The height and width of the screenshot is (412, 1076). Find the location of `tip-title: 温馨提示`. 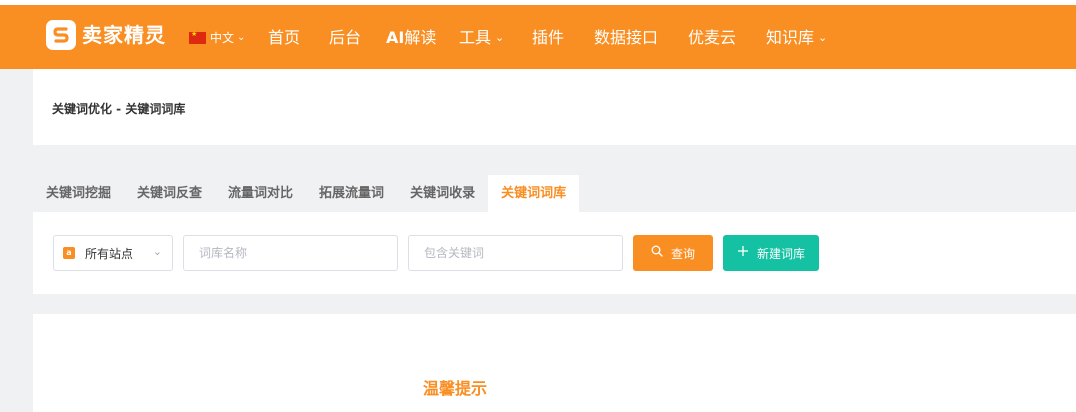

tip-title: 温馨提示 is located at coordinates (455, 388).